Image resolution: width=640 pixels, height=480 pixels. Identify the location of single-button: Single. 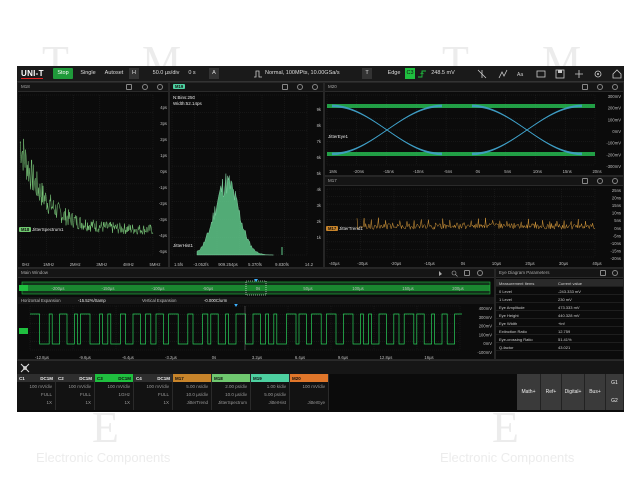
(88, 73).